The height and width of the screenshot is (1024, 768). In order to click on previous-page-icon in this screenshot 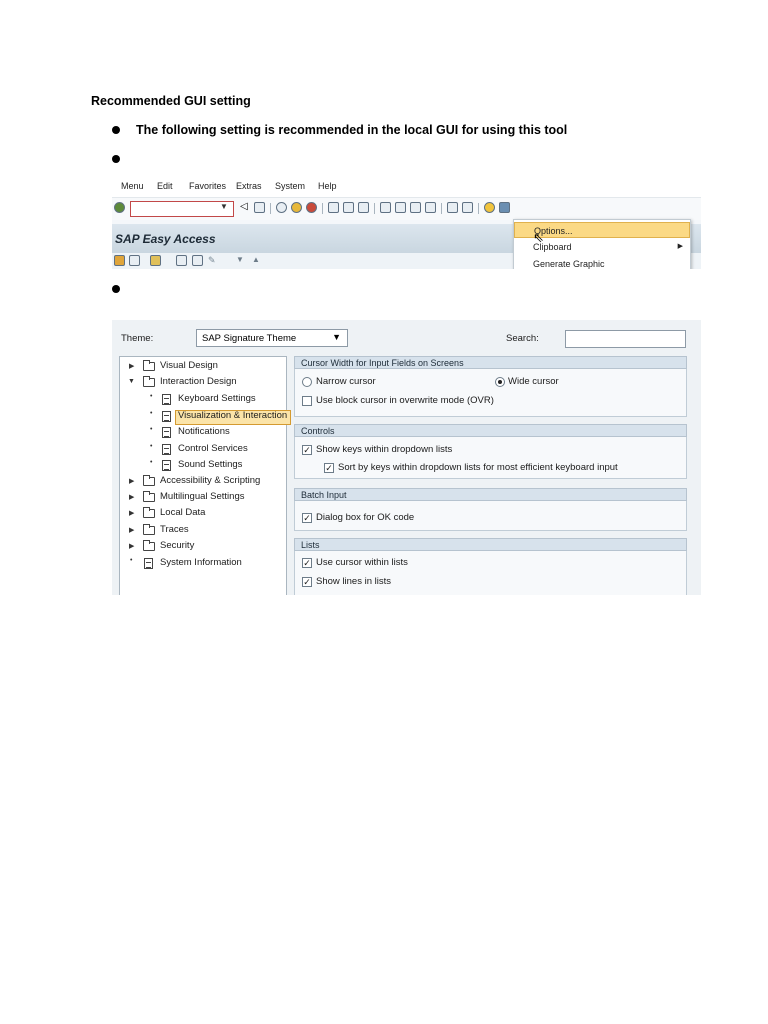, I will do `click(400, 207)`.